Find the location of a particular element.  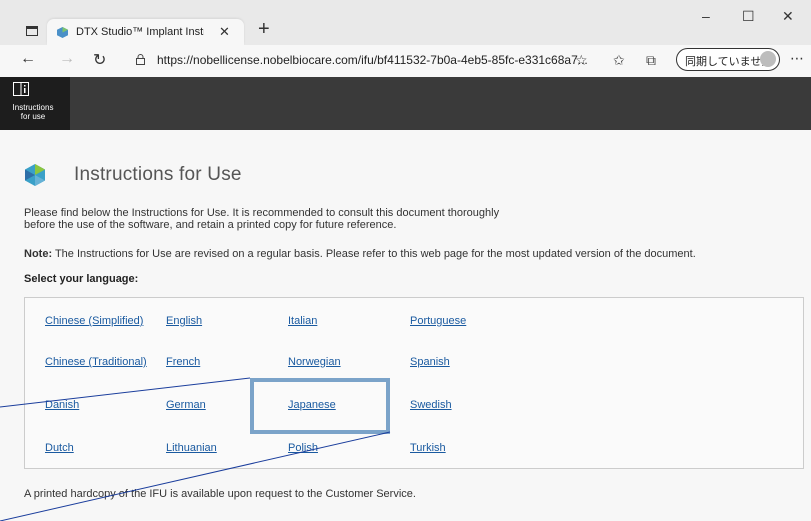

book-info-icon is located at coordinates (21, 89).